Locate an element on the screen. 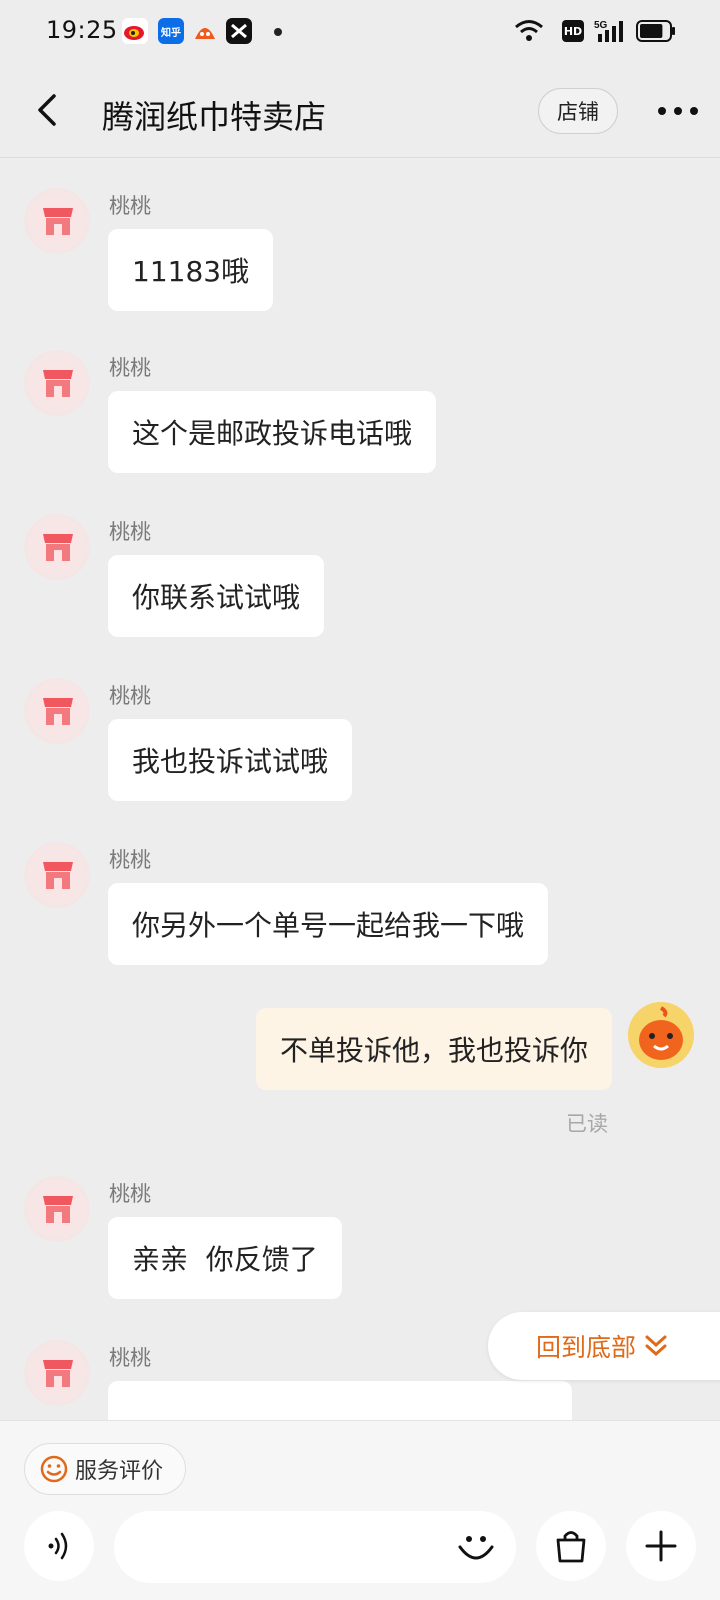  service-rating-button: 服务评价 is located at coordinates (105, 1469).